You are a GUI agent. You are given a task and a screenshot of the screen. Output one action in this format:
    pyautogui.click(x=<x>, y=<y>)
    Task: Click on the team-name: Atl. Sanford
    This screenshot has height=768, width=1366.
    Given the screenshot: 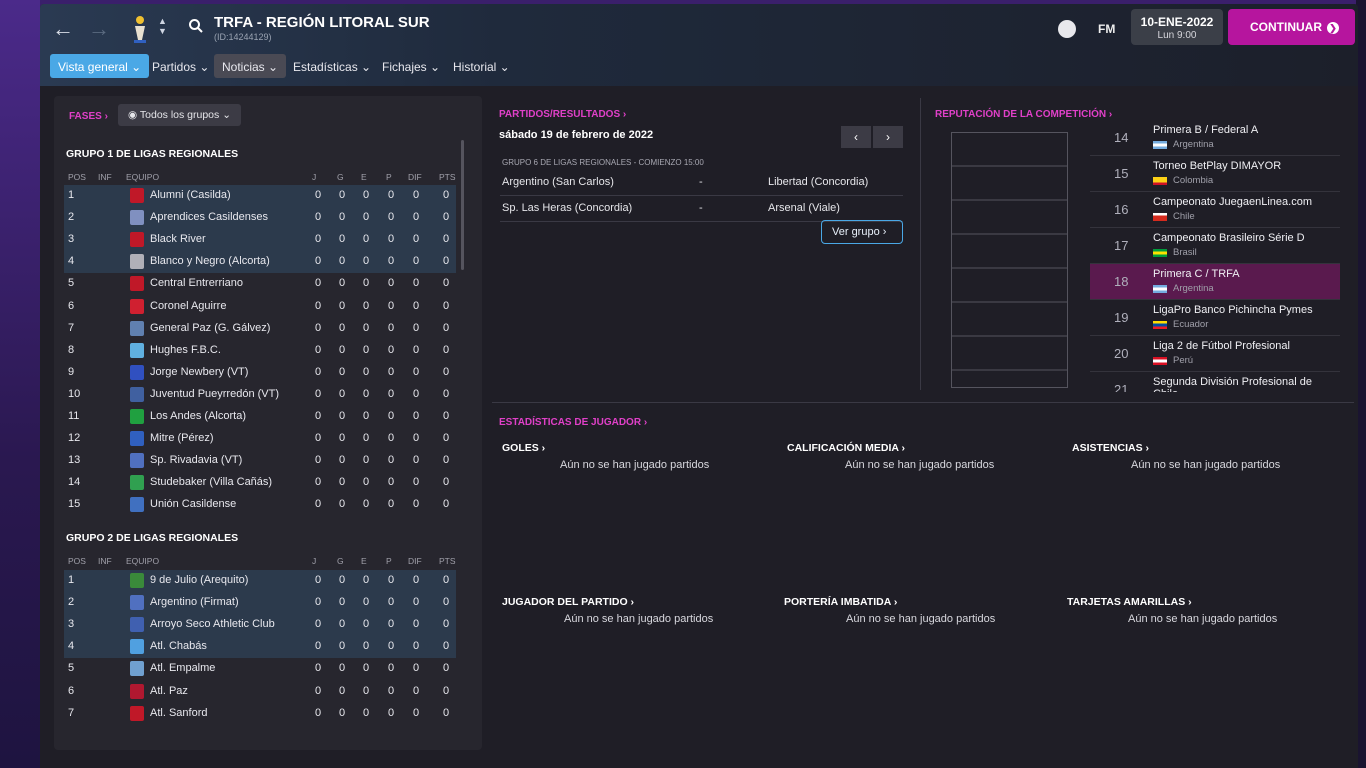 What is the action you would take?
    pyautogui.click(x=178, y=713)
    